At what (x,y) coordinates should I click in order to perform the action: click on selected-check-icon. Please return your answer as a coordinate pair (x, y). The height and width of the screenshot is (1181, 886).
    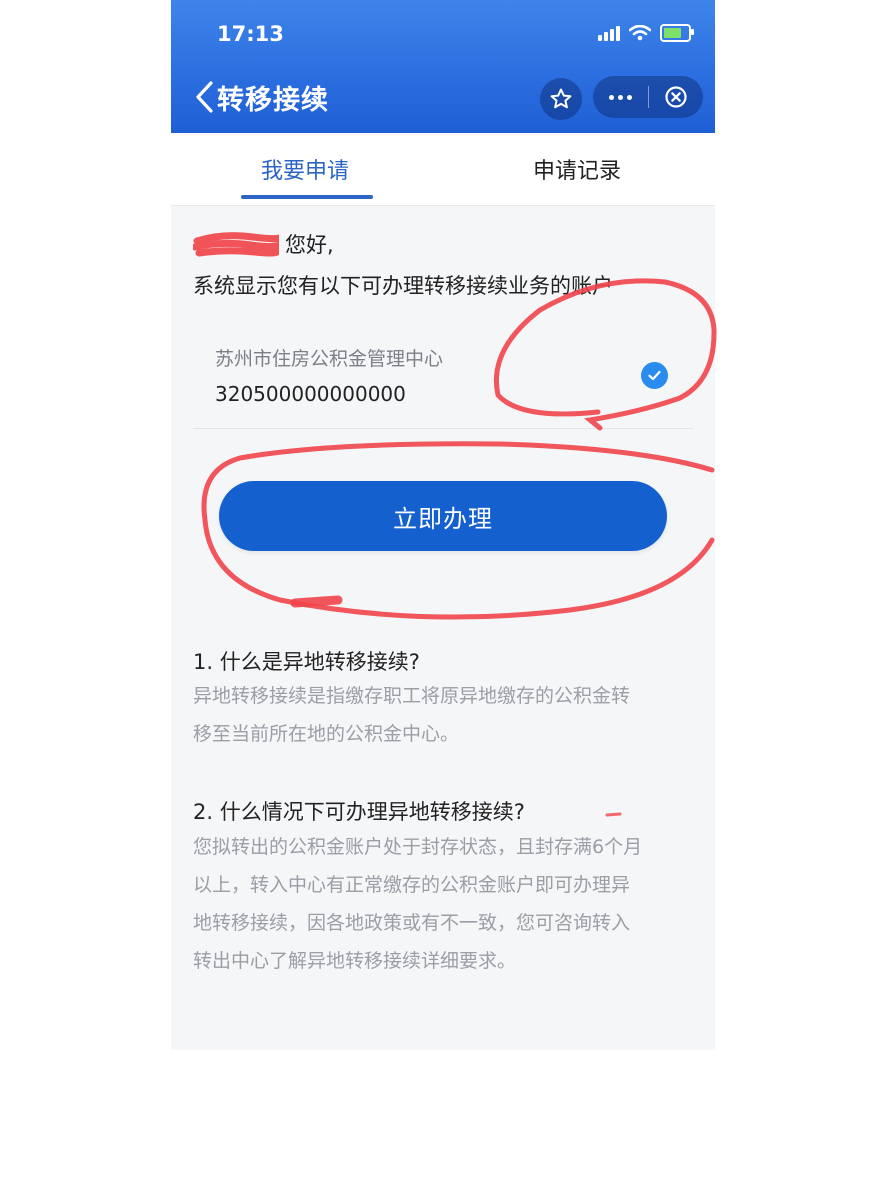
    Looking at the image, I should click on (654, 375).